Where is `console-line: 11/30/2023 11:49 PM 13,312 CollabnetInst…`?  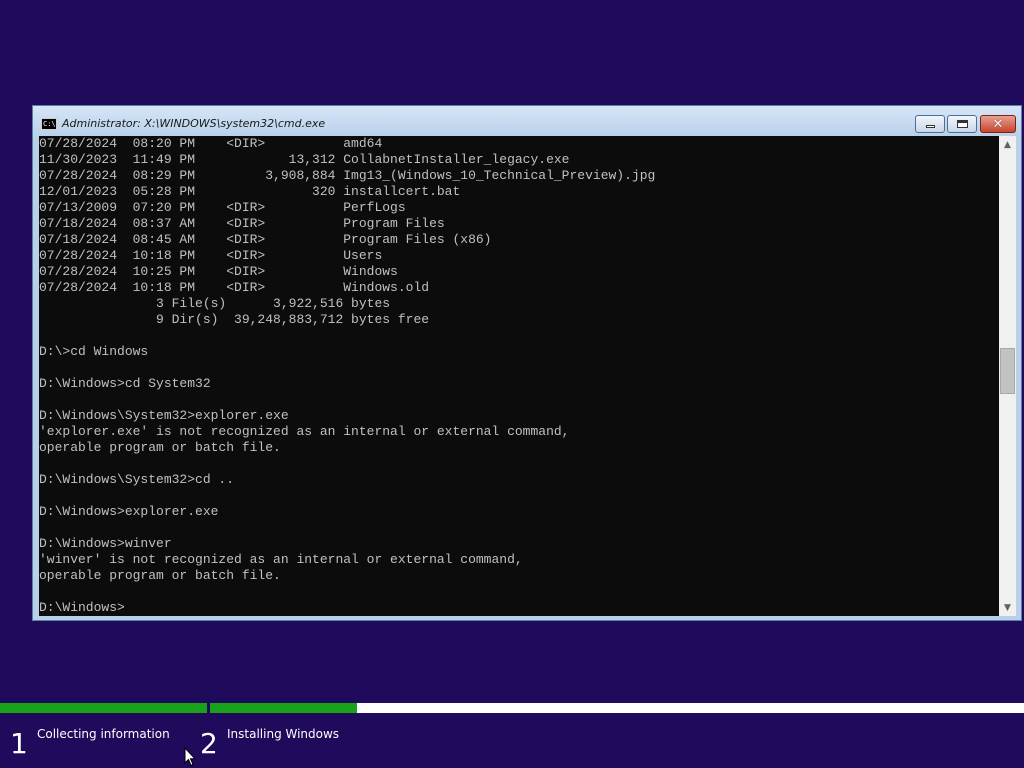 console-line: 11/30/2023 11:49 PM 13,312 CollabnetInst… is located at coordinates (304, 159).